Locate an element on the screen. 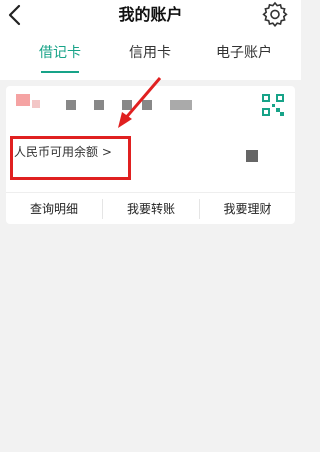 The height and width of the screenshot is (452, 320). qr-code-icon is located at coordinates (273, 105).